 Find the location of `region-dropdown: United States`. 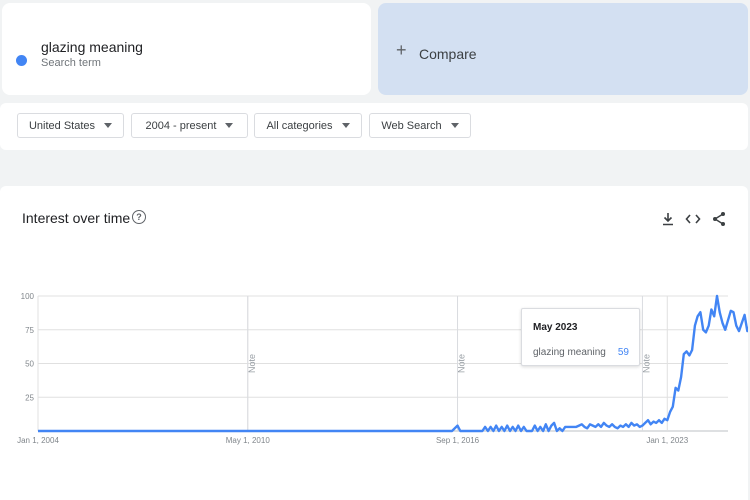

region-dropdown: United States is located at coordinates (70, 125).